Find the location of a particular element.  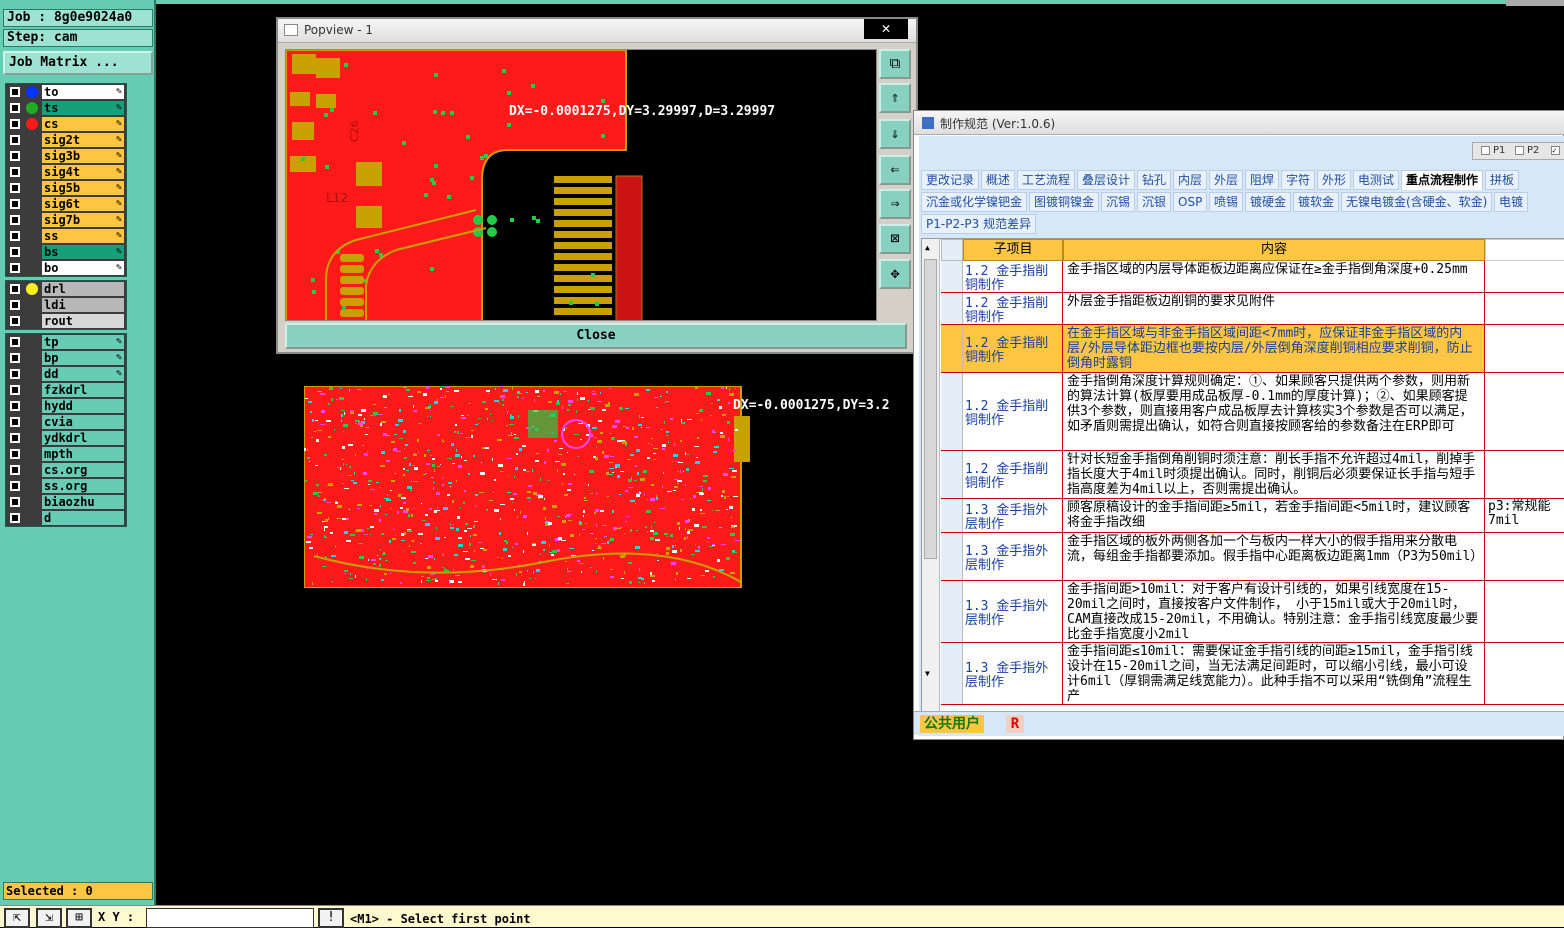

p3-checkbox: ✓ is located at coordinates (1555, 150).